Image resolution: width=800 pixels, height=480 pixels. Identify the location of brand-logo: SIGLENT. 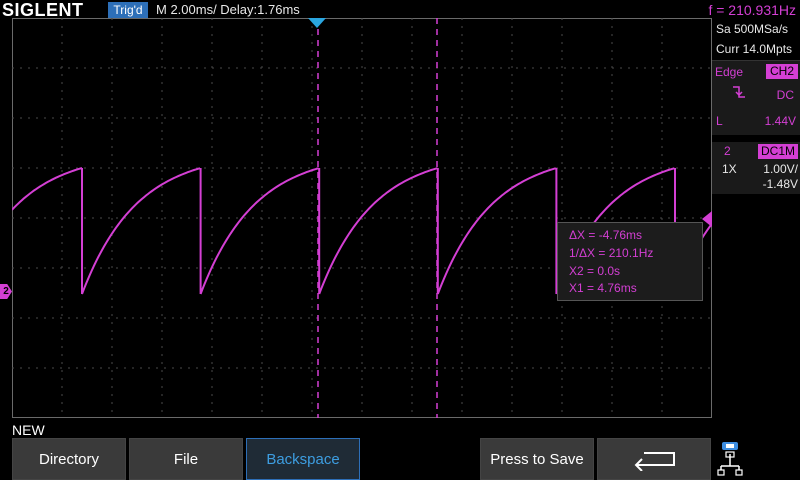
(43, 10).